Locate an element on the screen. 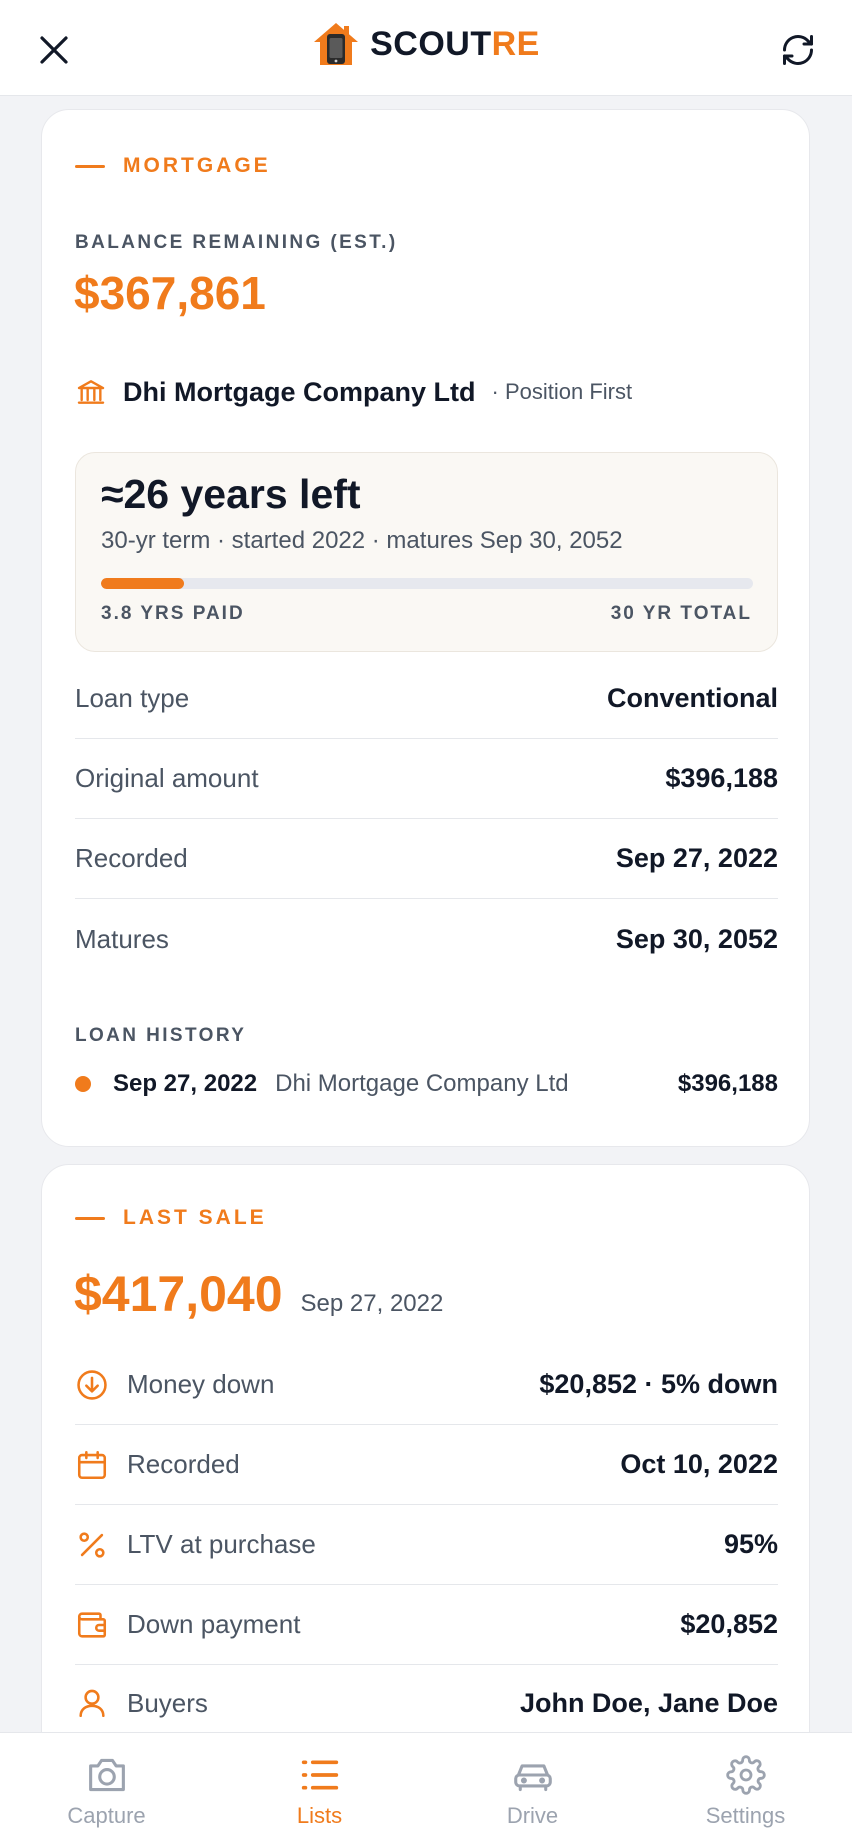 The width and height of the screenshot is (852, 1847). sale-price: $417,040 is located at coordinates (178, 1294).